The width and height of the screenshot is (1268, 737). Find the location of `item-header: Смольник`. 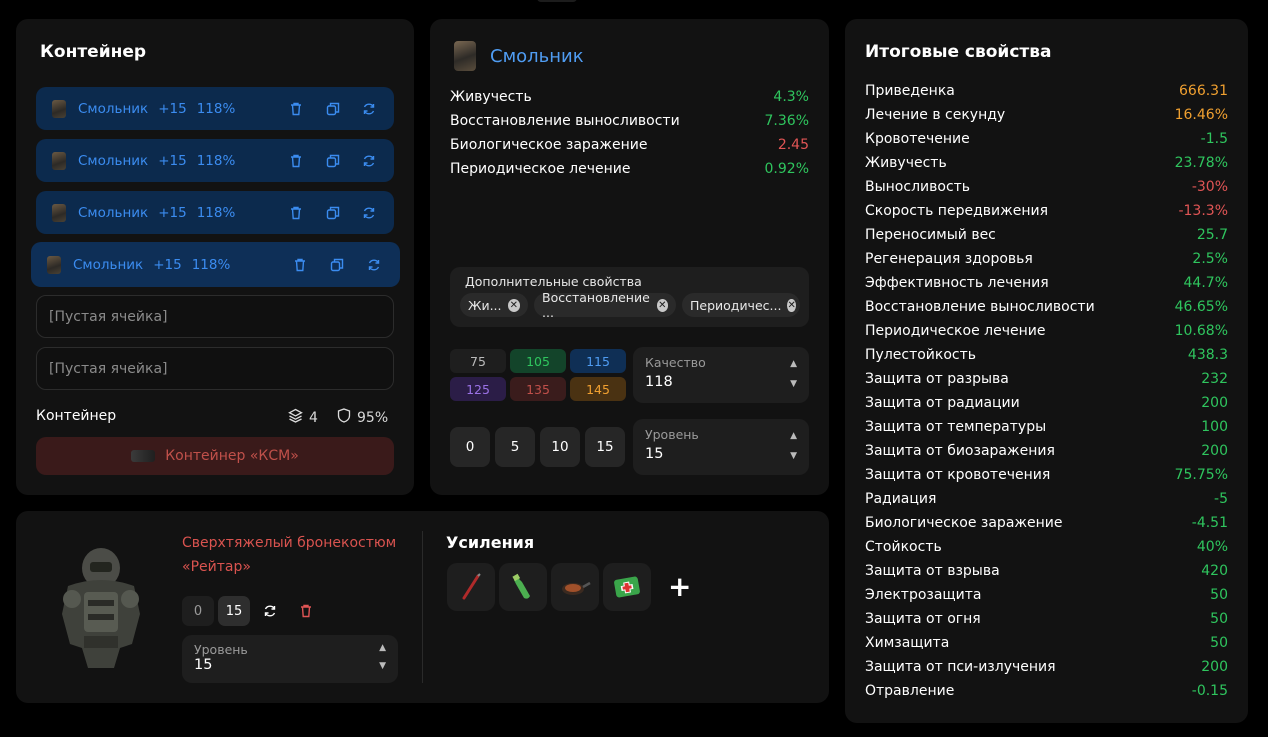

item-header: Смольник is located at coordinates (519, 56).